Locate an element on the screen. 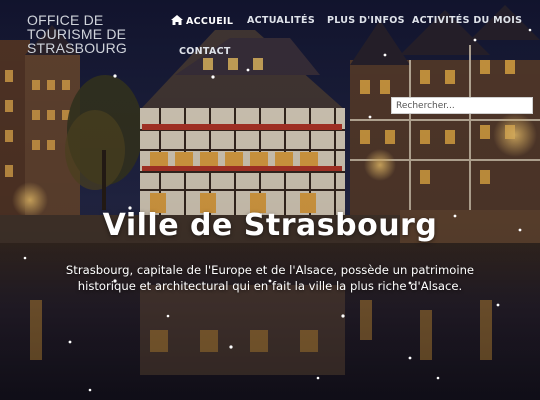  nav-item-actualites: ACTUALITÉS is located at coordinates (281, 20).